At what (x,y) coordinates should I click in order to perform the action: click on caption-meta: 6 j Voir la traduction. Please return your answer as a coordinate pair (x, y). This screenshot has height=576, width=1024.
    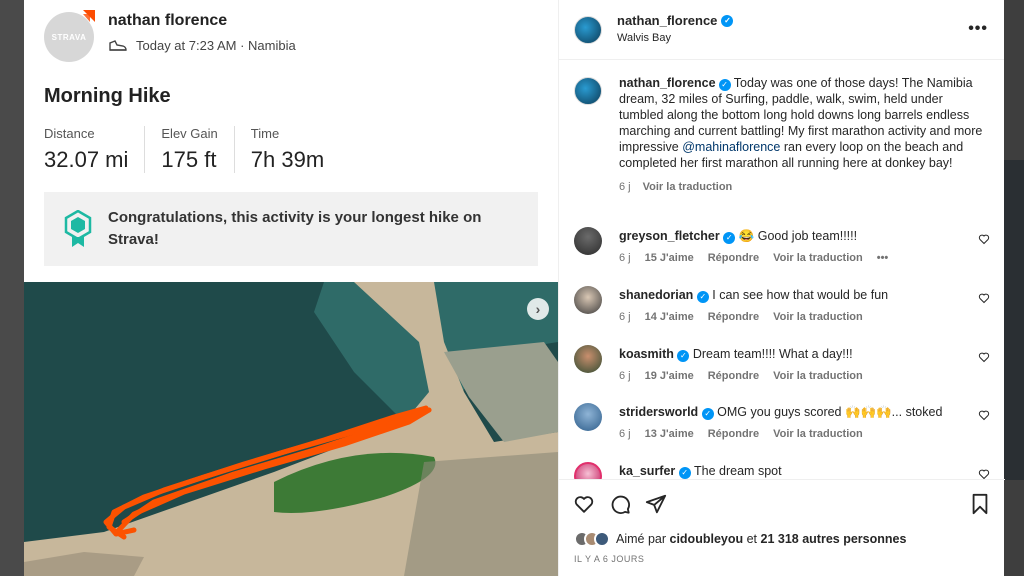
    Looking at the image, I should click on (801, 187).